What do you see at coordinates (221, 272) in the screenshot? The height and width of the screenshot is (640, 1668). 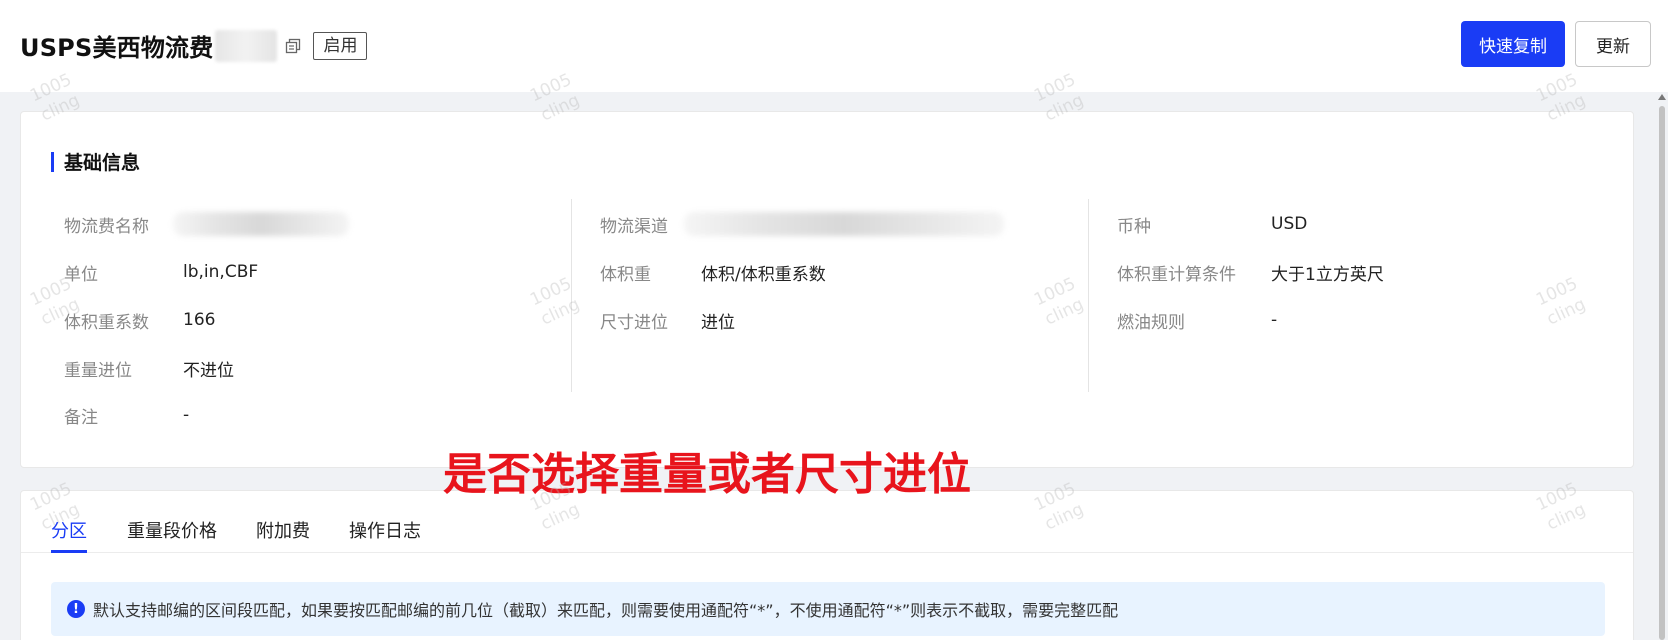 I see `info-value: lb,in,CBF` at bounding box center [221, 272].